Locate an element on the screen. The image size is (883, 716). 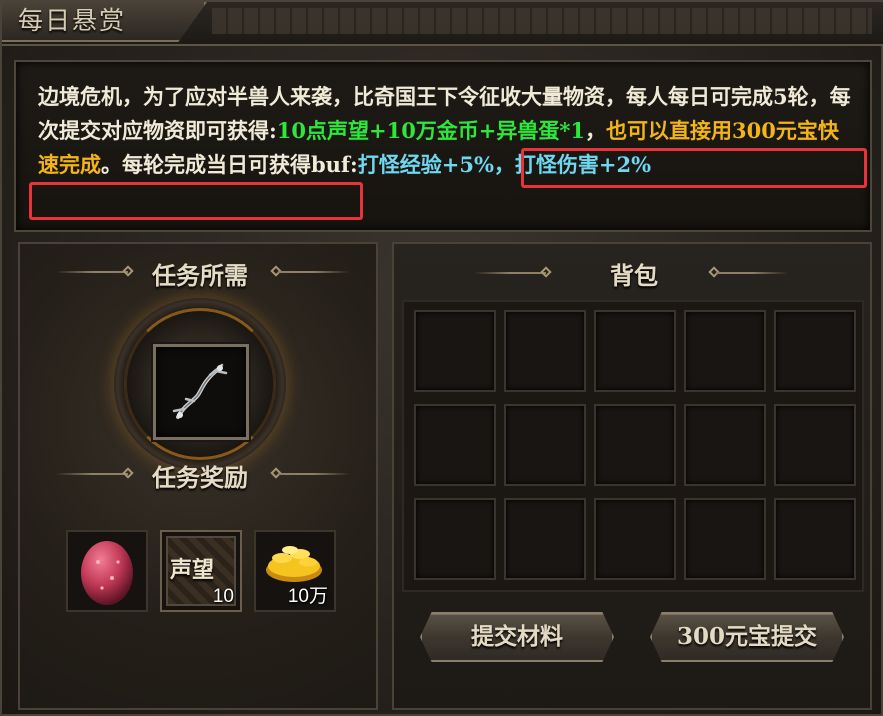
title-ornament is located at coordinates (542, 21).